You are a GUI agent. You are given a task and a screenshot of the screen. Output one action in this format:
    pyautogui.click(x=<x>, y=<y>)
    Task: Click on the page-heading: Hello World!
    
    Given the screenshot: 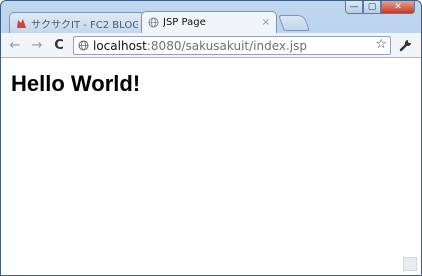 What is the action you would take?
    pyautogui.click(x=76, y=83)
    